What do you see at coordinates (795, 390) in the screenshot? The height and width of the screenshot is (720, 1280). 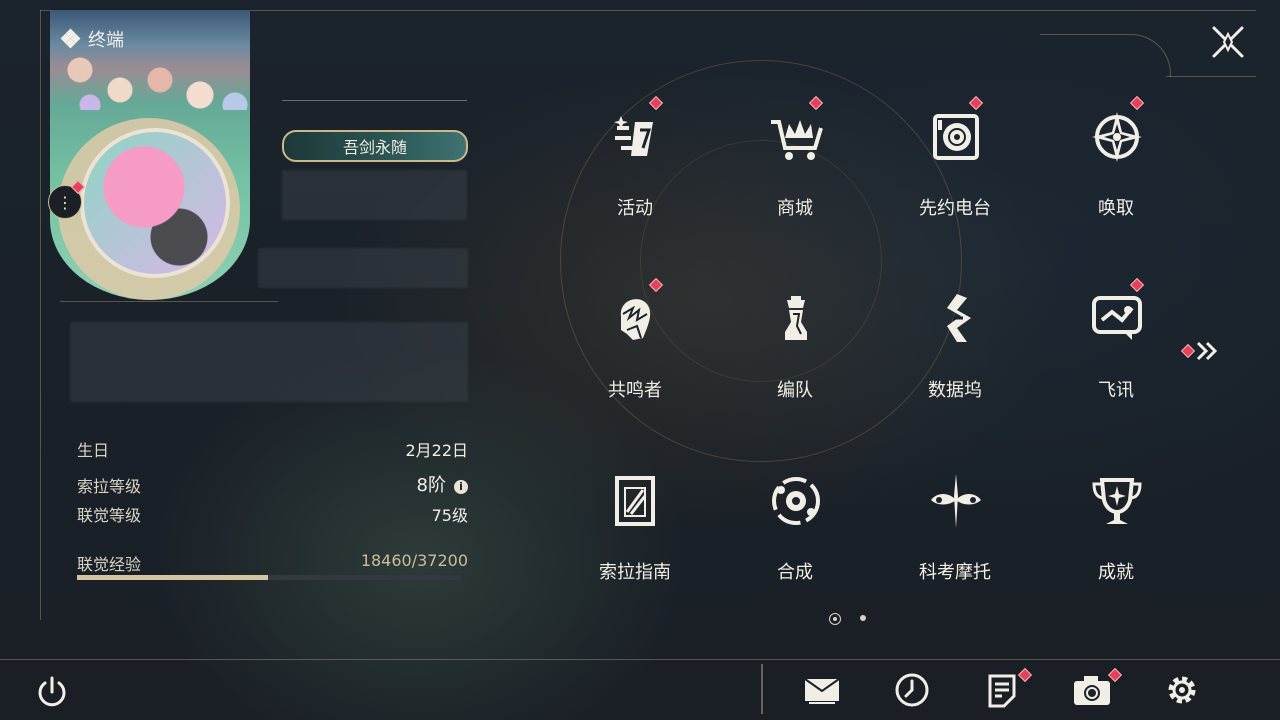 I see `menu-label: 编队` at bounding box center [795, 390].